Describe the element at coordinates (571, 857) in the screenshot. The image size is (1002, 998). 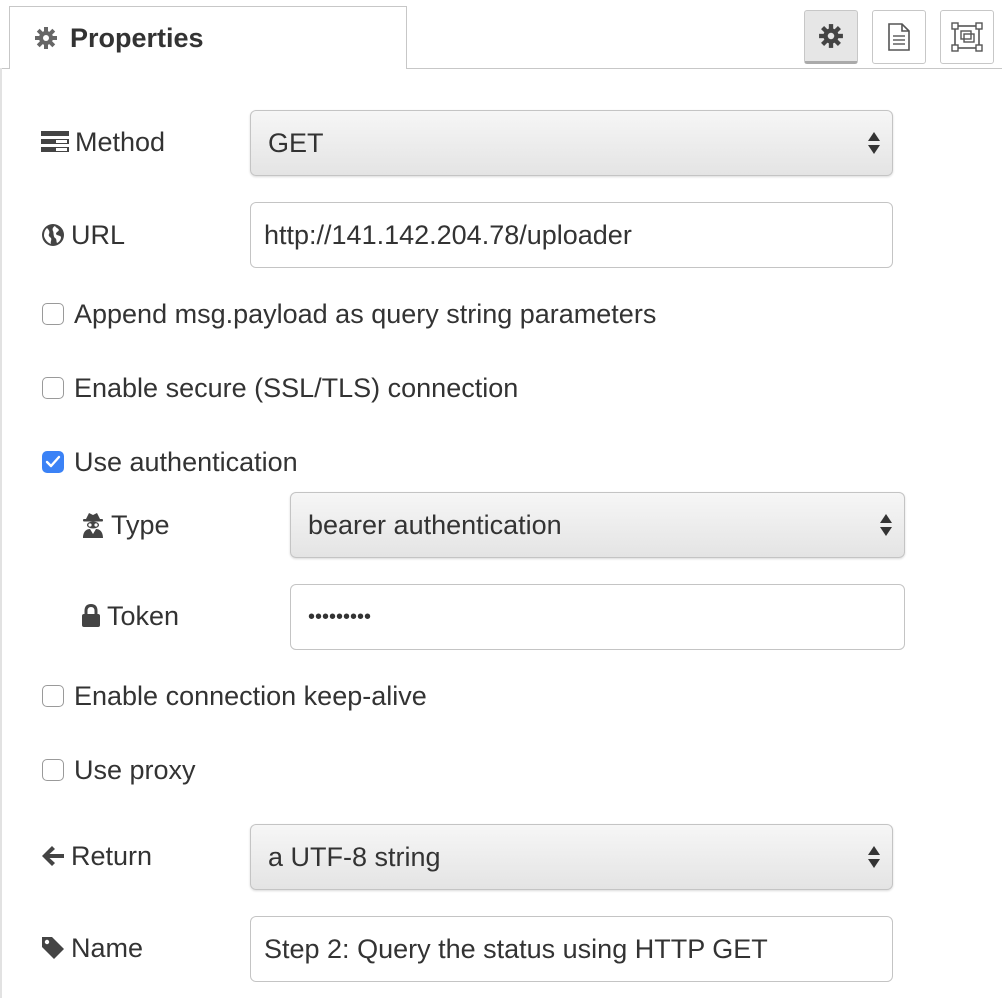
I see `return-select: a UTF-8 string` at that location.